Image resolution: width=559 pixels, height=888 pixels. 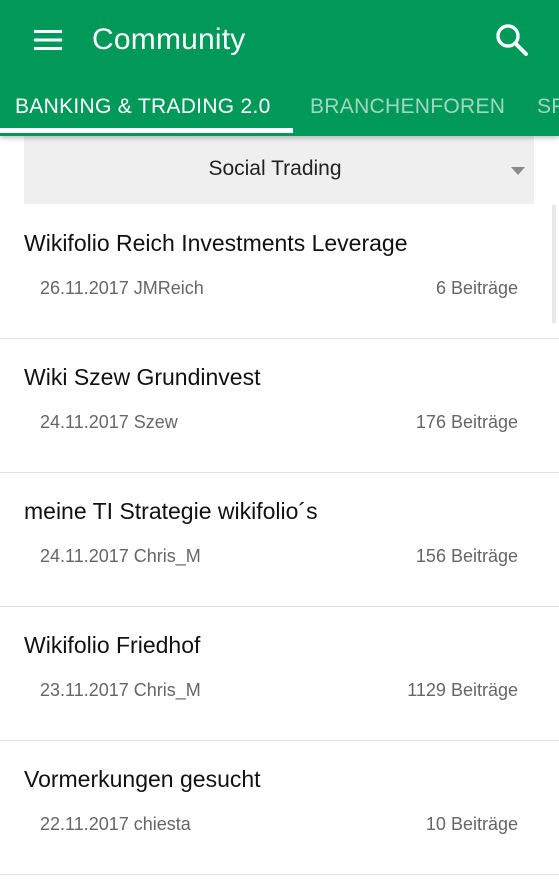 I want to click on thread-post-count: 6 Beiträge, so click(x=476, y=288).